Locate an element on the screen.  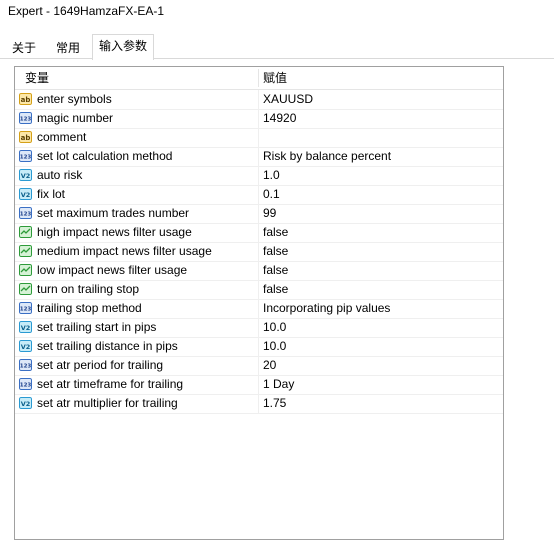
parameter-name: set atr period for trailing is located at coordinates (100, 365).